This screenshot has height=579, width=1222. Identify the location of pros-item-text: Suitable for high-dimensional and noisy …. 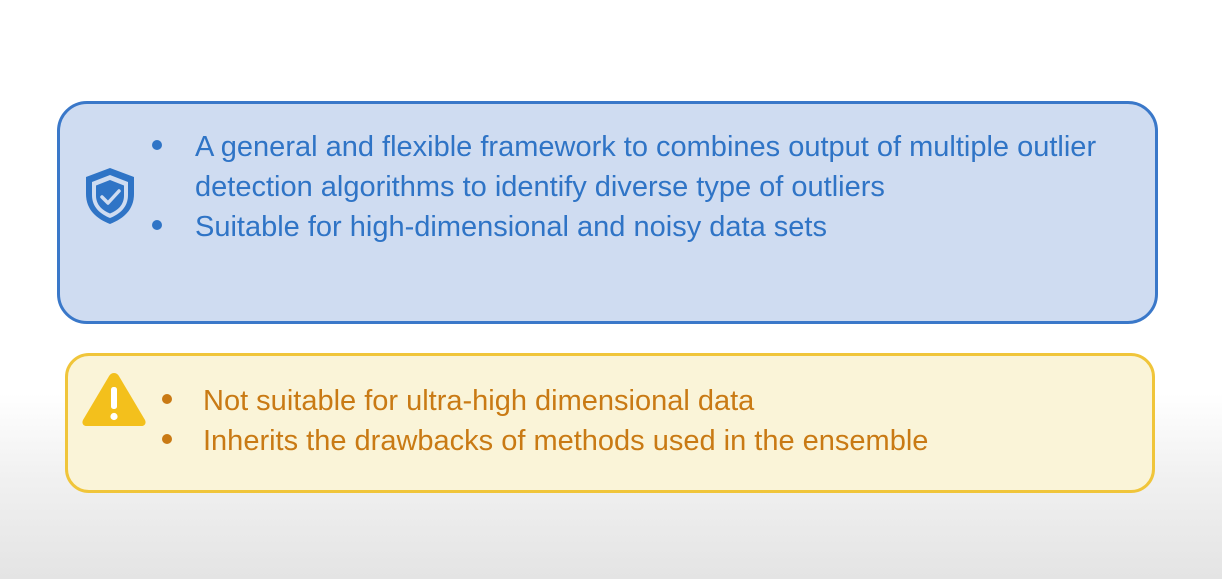
(511, 227).